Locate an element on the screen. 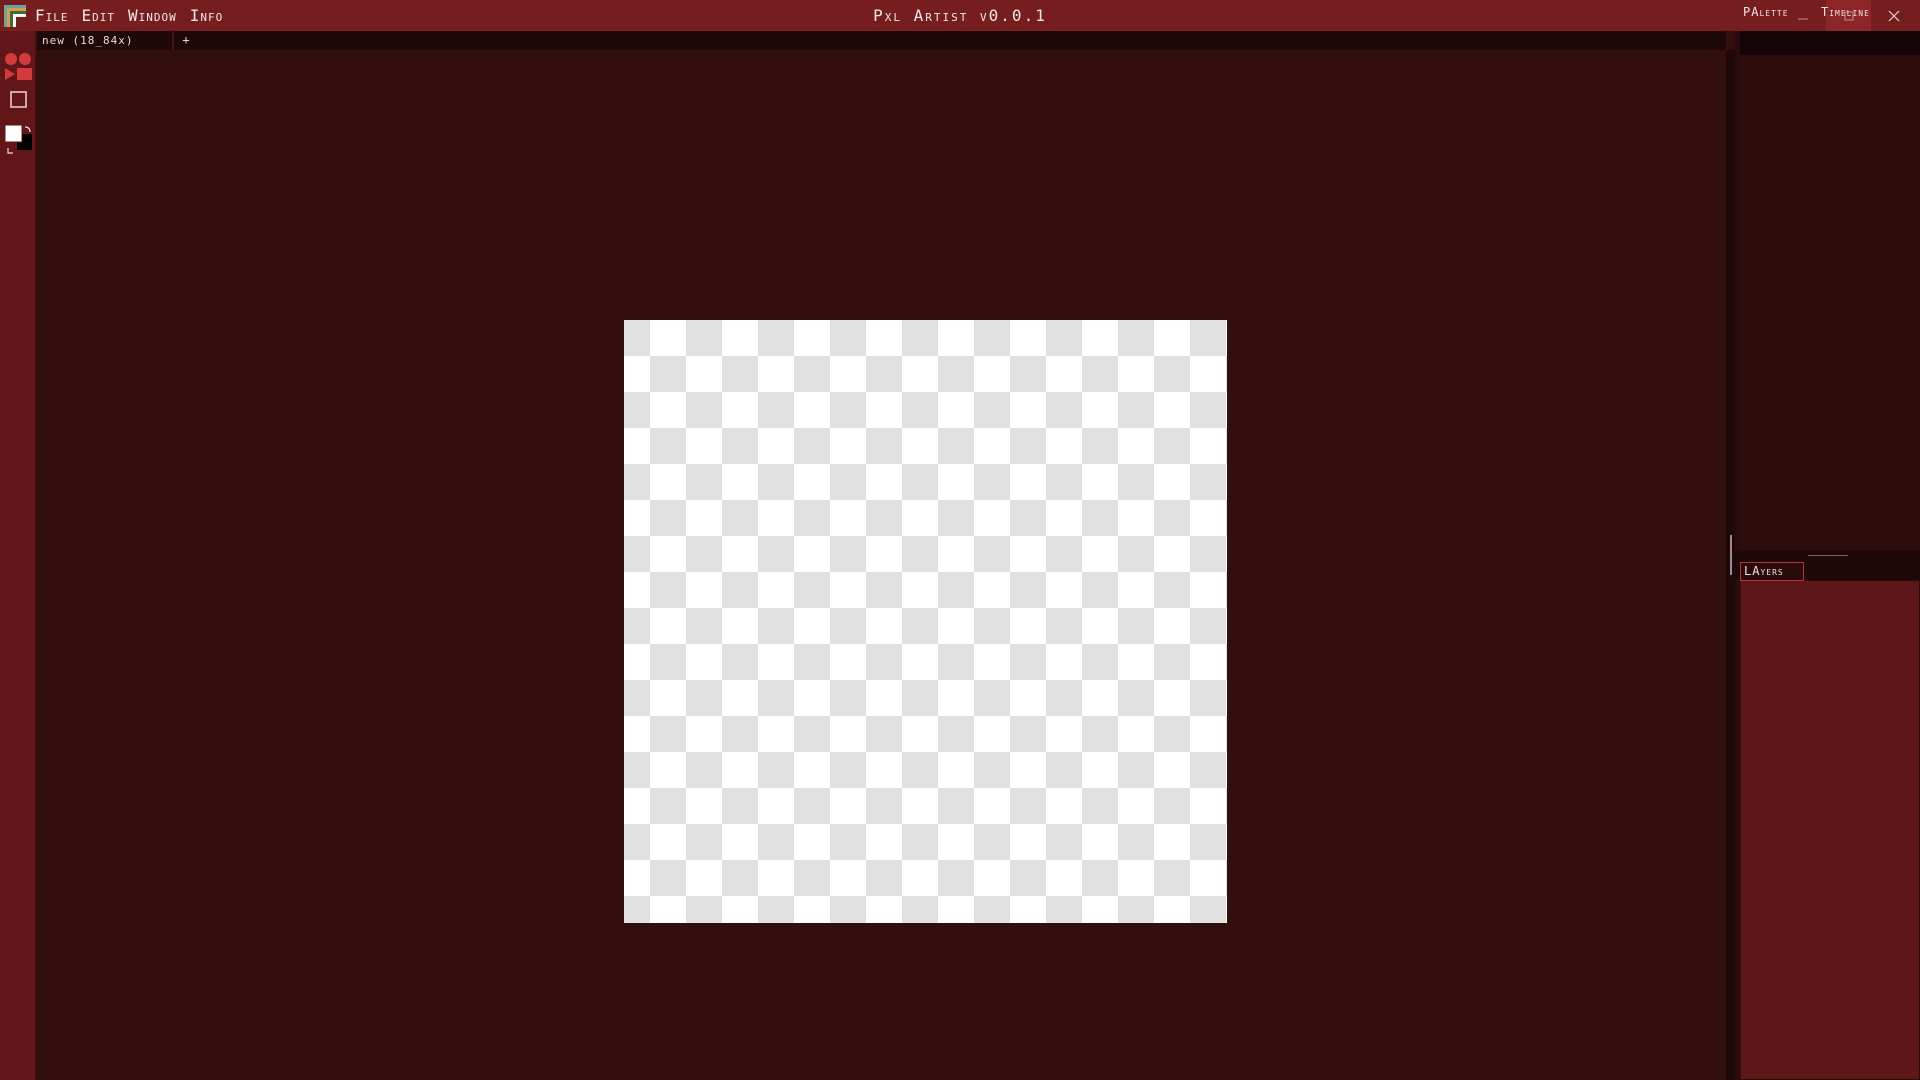  app-logo-icon is located at coordinates (15, 16).